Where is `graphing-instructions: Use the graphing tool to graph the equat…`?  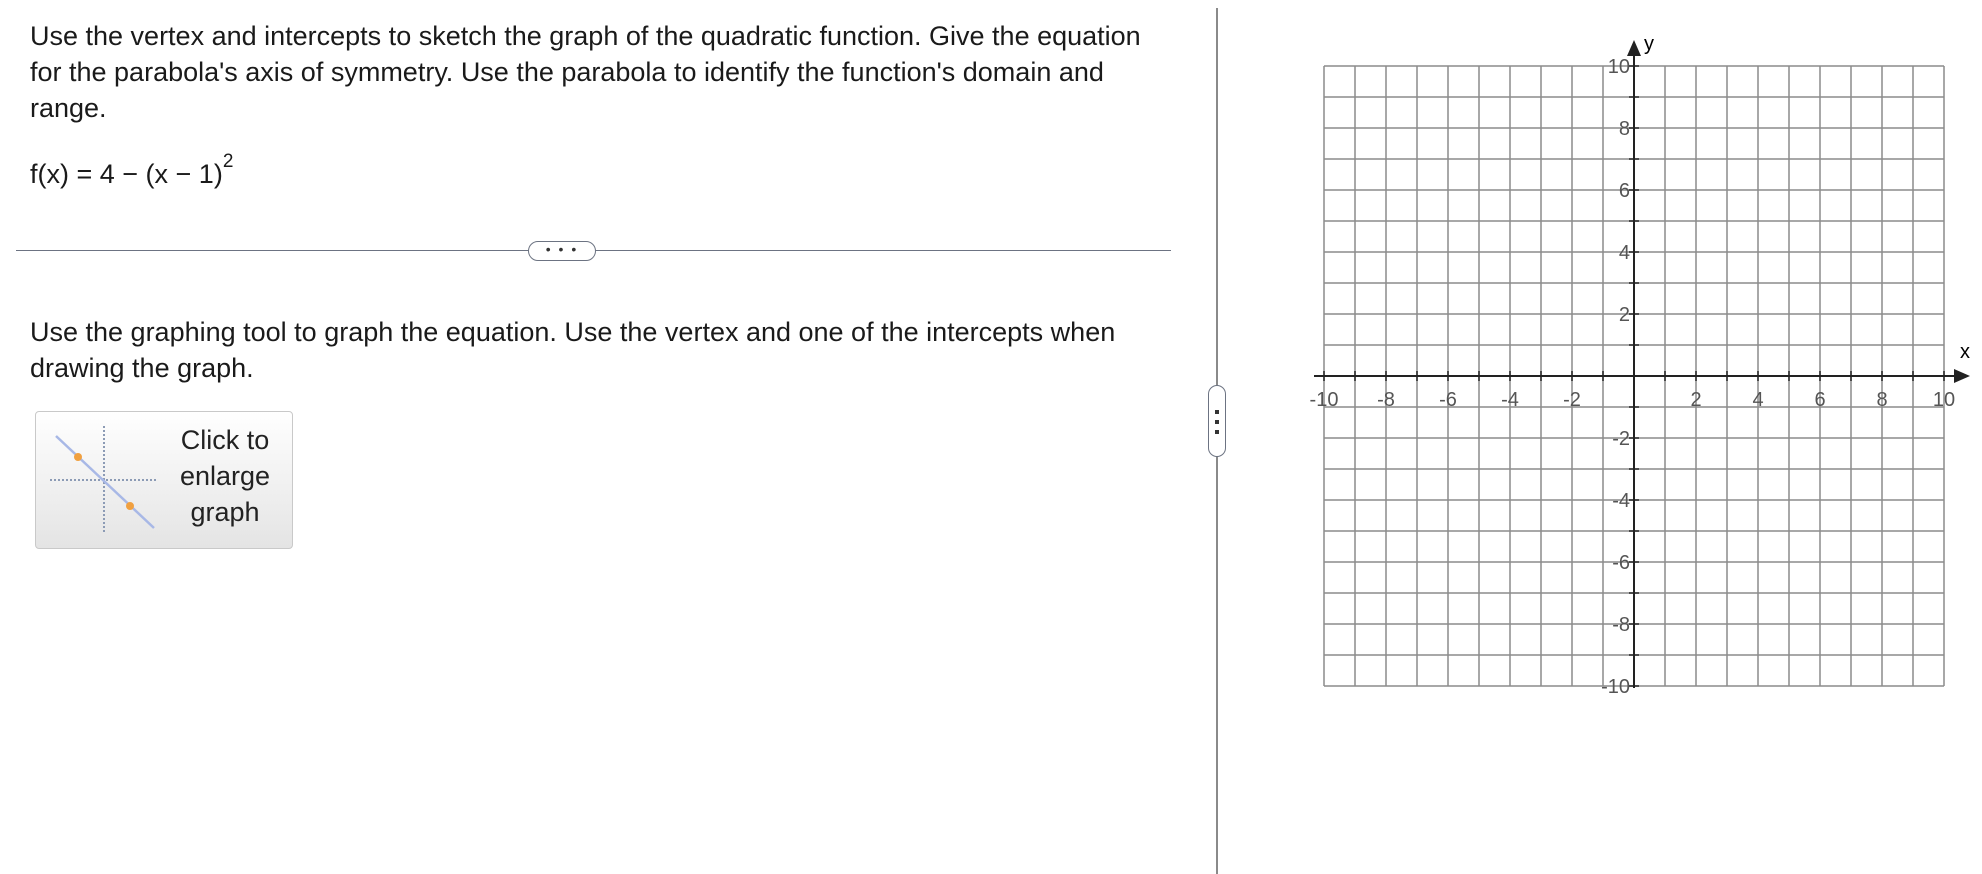 graphing-instructions: Use the graphing tool to graph the equat… is located at coordinates (573, 350).